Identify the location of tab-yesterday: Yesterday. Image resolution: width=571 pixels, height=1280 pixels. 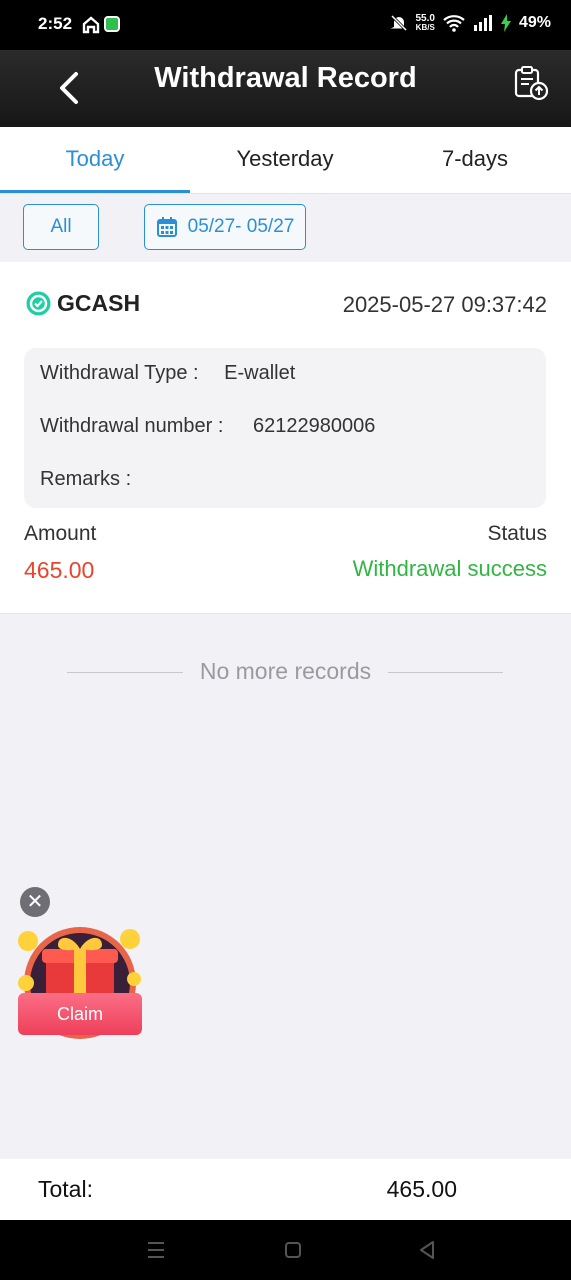
(285, 160).